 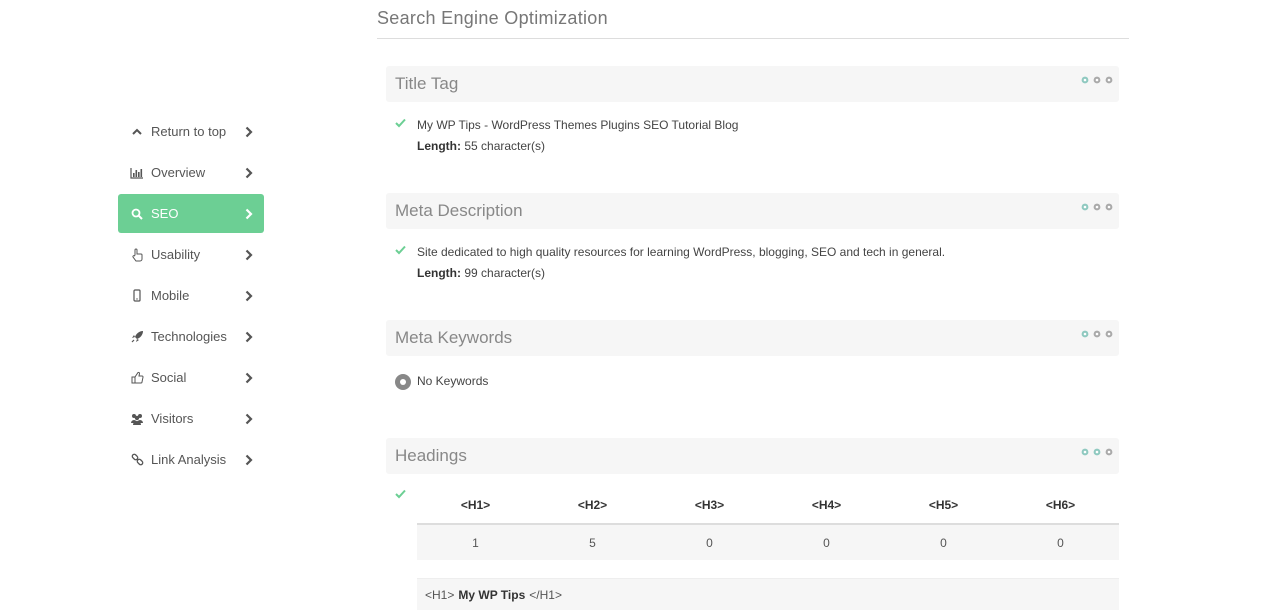 What do you see at coordinates (545, 594) in the screenshot?
I see `h1-close-tag: </H1>` at bounding box center [545, 594].